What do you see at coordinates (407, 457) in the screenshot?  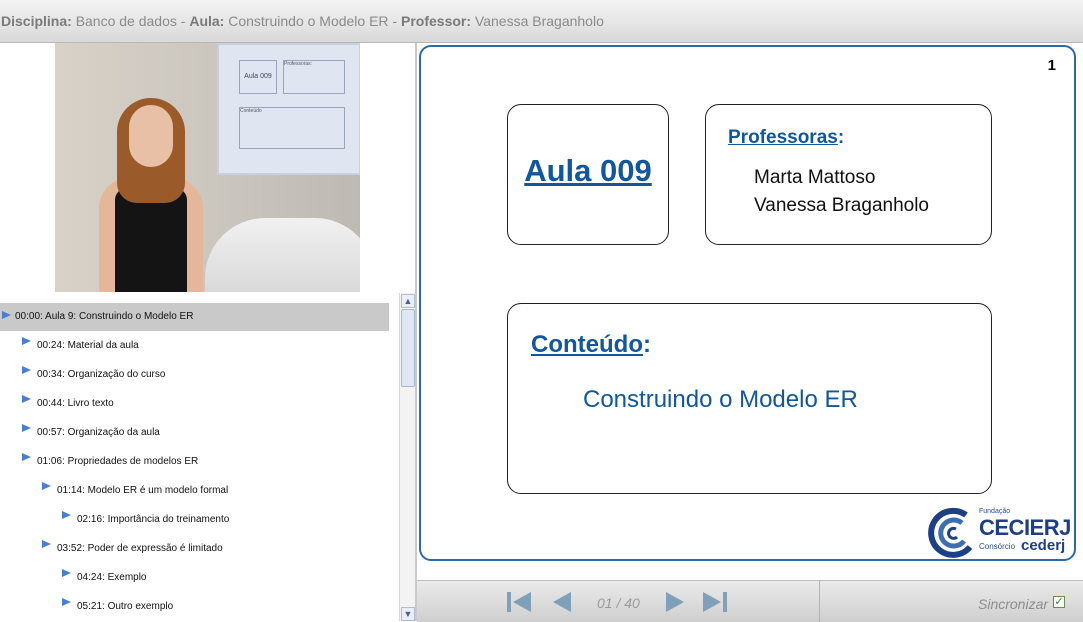 I see `chapter-scrollbar: ▲ ▼` at bounding box center [407, 457].